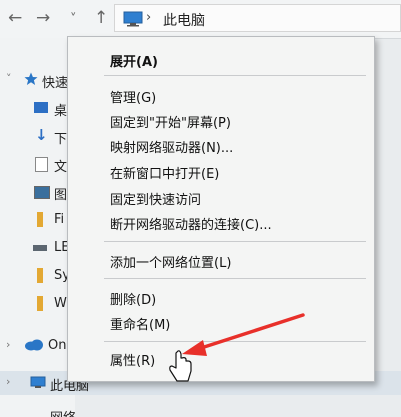 The width and height of the screenshot is (401, 417). I want to click on document-icon, so click(41, 164).